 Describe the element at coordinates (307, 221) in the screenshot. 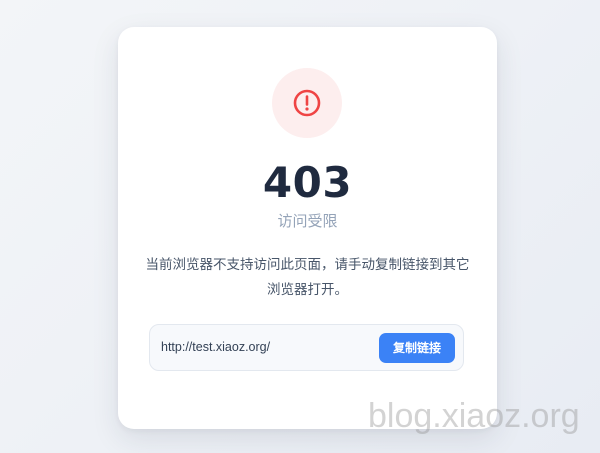

I see `error-title: 访问受限` at that location.